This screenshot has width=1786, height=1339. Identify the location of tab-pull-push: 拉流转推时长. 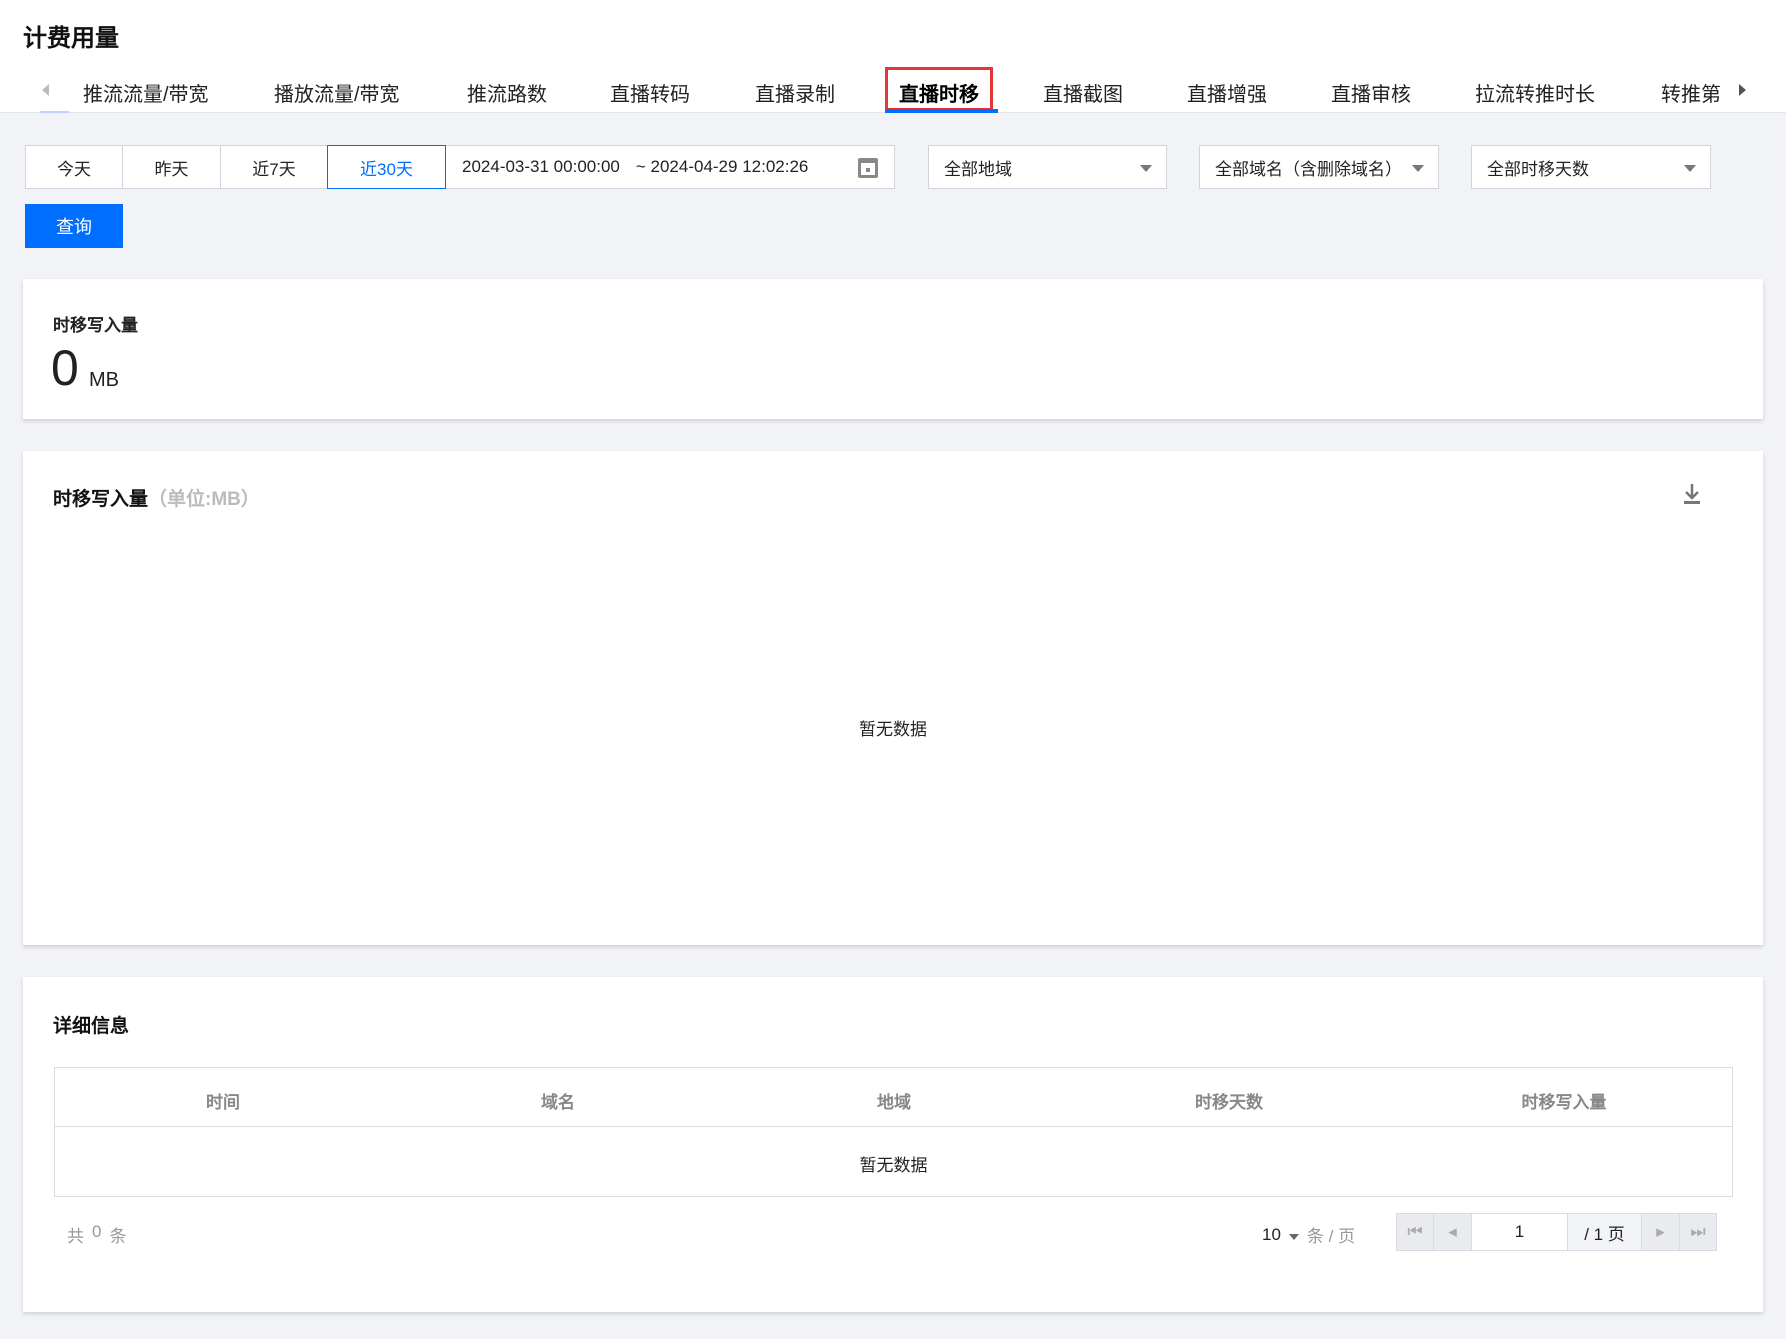
(1535, 92).